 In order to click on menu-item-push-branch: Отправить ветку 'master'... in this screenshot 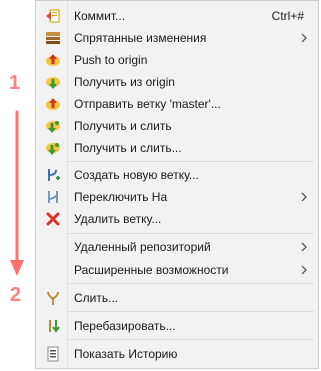, I will do `click(177, 104)`.